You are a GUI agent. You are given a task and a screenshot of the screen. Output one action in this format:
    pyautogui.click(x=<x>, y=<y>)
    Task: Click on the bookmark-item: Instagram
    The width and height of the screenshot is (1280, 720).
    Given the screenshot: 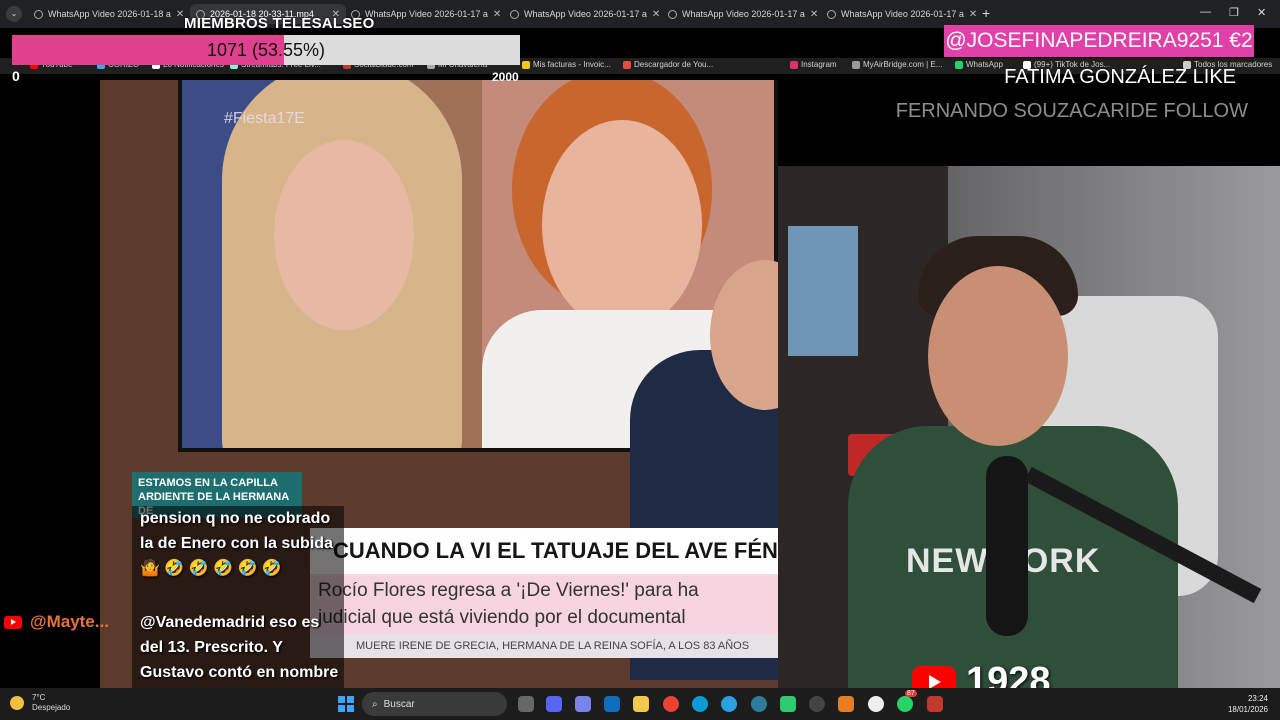 What is the action you would take?
    pyautogui.click(x=813, y=64)
    